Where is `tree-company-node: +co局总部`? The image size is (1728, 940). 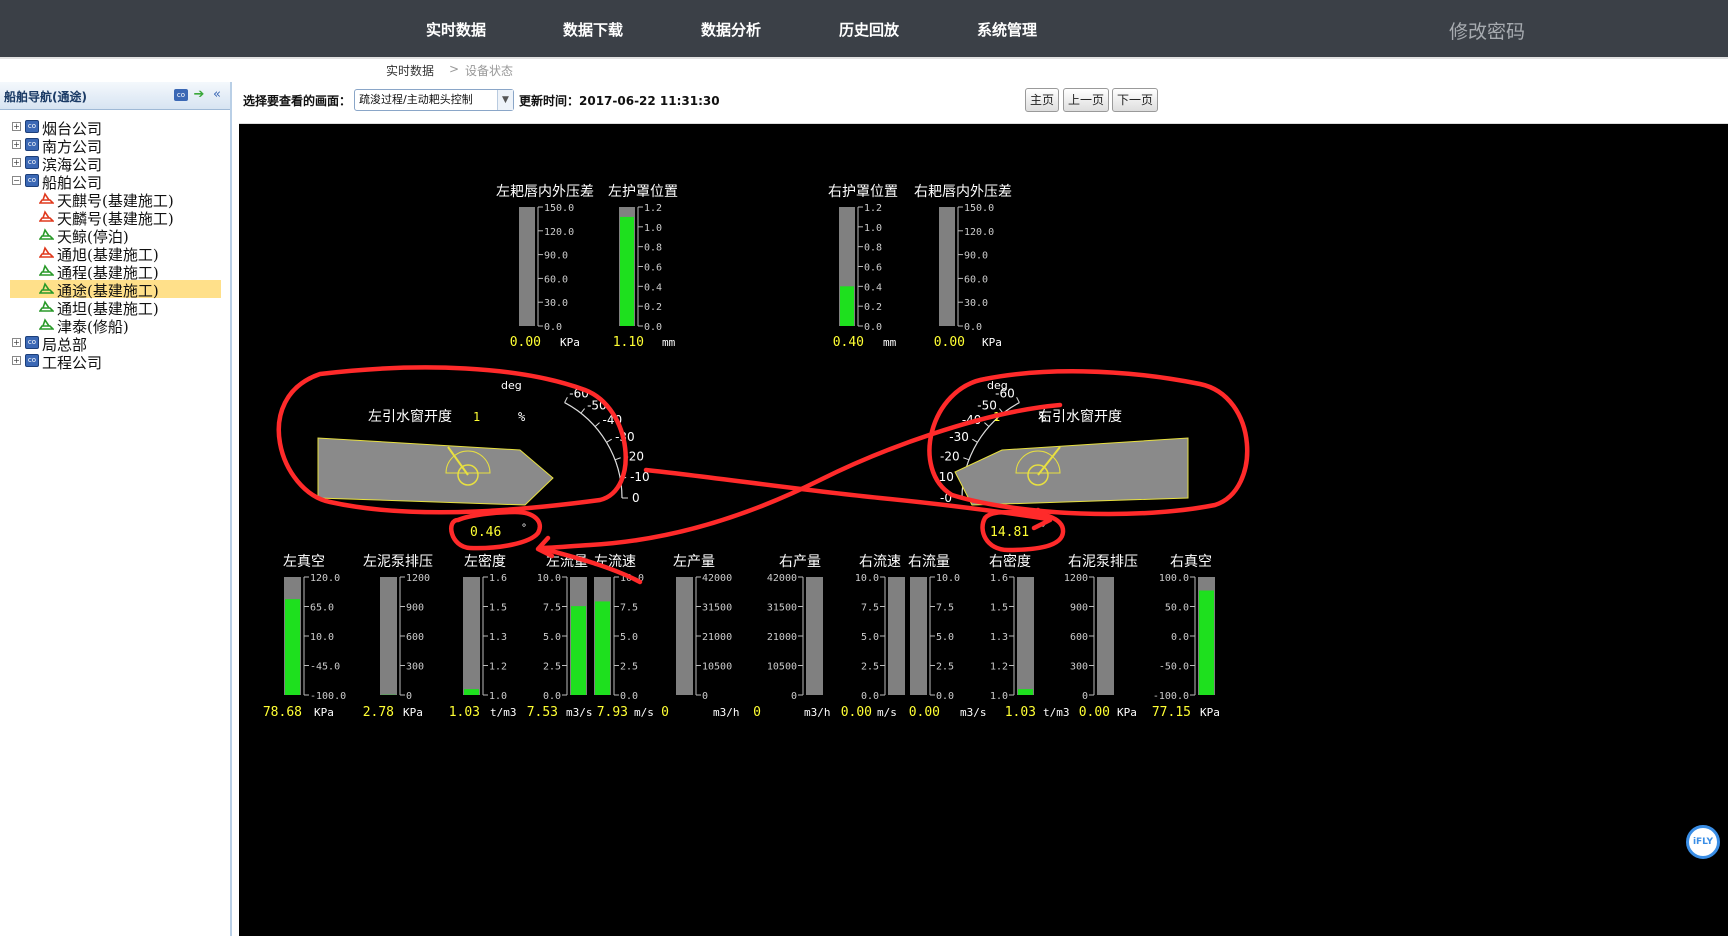 tree-company-node: +co局总部 is located at coordinates (115, 343).